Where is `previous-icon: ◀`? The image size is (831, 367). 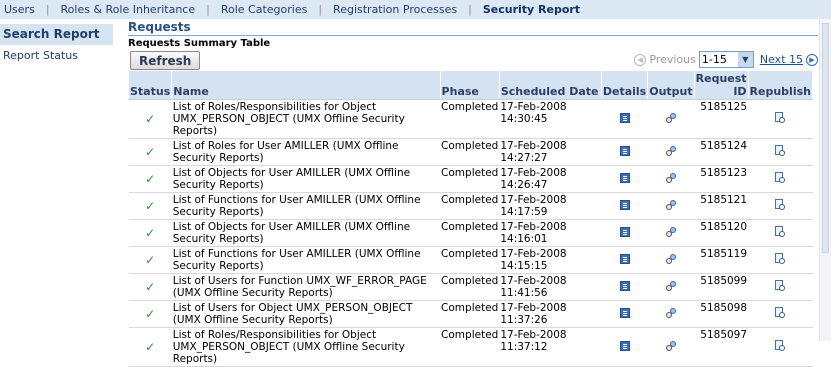 previous-icon: ◀ is located at coordinates (640, 59).